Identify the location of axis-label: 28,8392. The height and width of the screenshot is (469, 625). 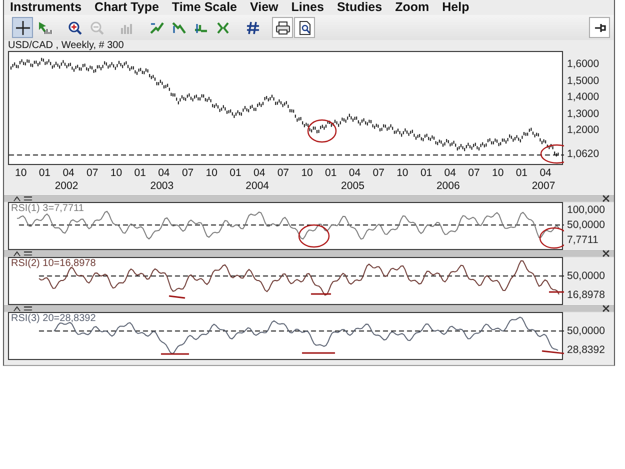
(586, 350).